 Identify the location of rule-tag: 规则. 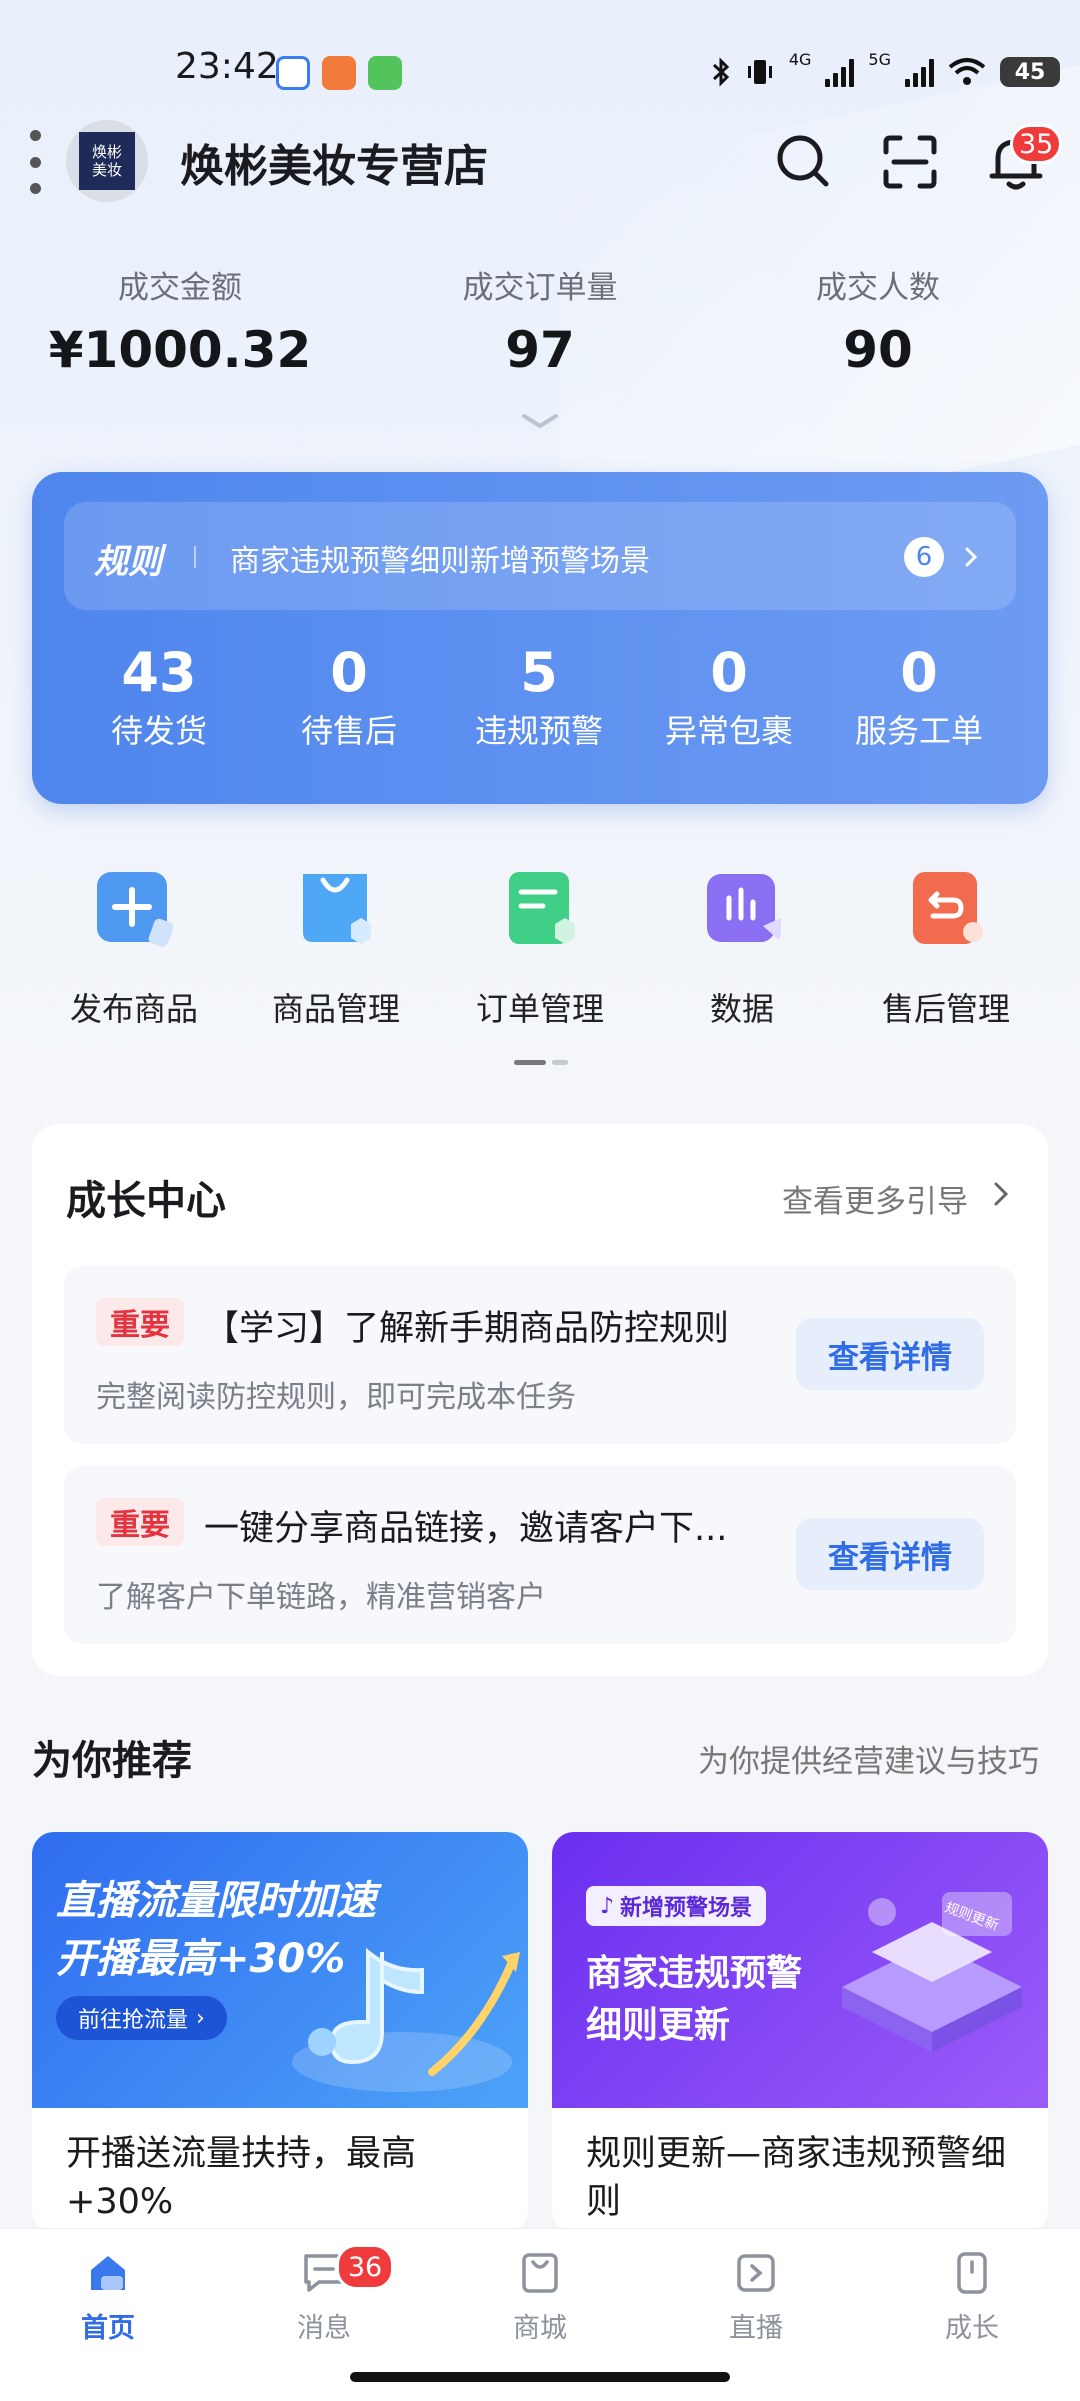
(128, 562).